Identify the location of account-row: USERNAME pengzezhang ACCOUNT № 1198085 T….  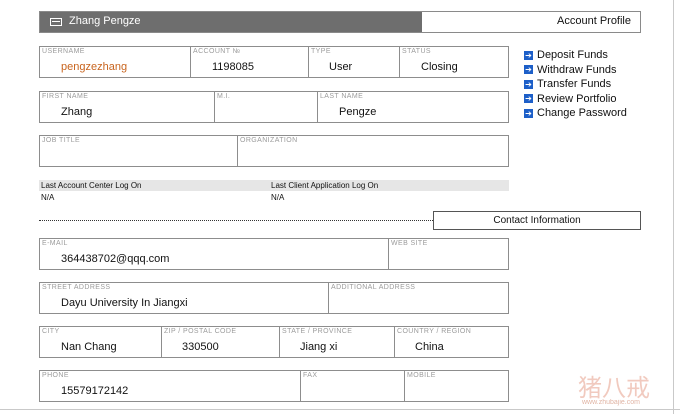
(274, 62).